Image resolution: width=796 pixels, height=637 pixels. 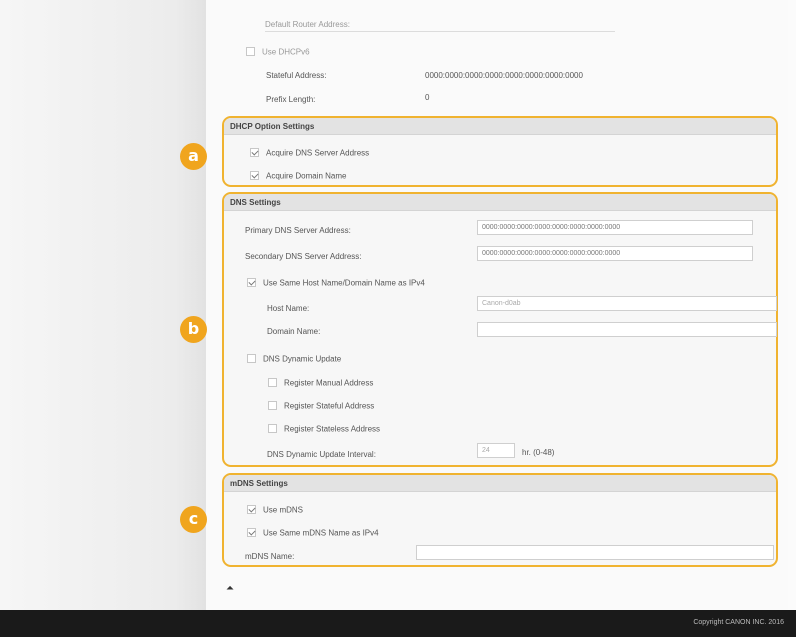 I want to click on acquire-domain-row: Acquire Domain Name, so click(x=298, y=176).